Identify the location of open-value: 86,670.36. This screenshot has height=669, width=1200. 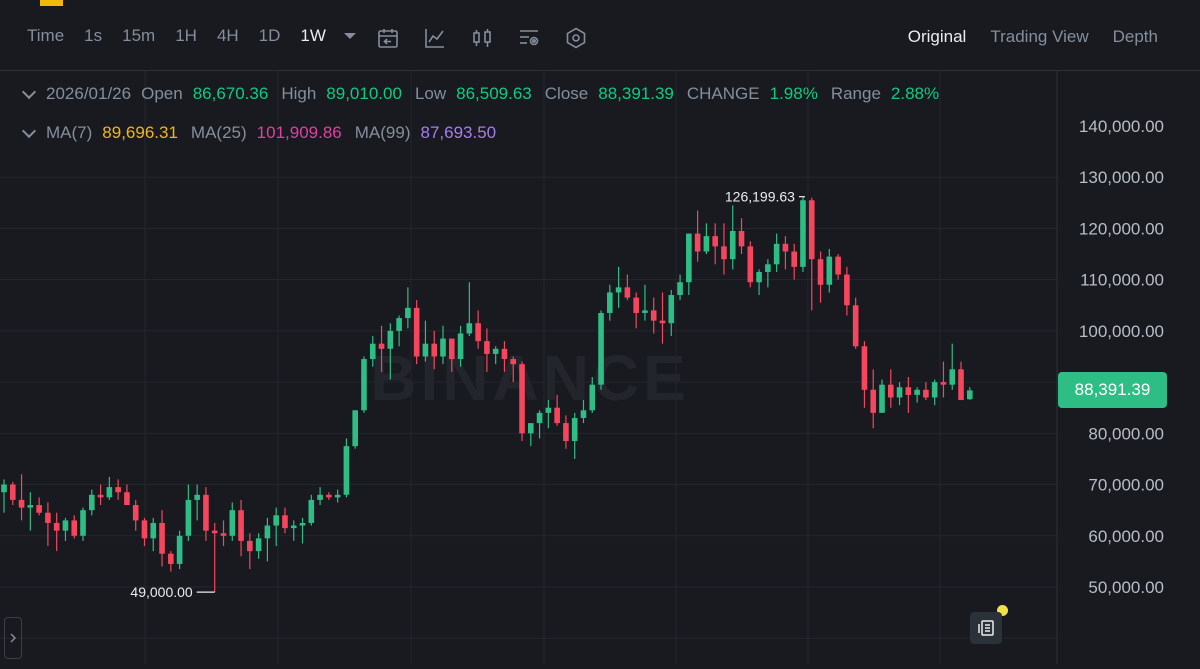
(230, 93).